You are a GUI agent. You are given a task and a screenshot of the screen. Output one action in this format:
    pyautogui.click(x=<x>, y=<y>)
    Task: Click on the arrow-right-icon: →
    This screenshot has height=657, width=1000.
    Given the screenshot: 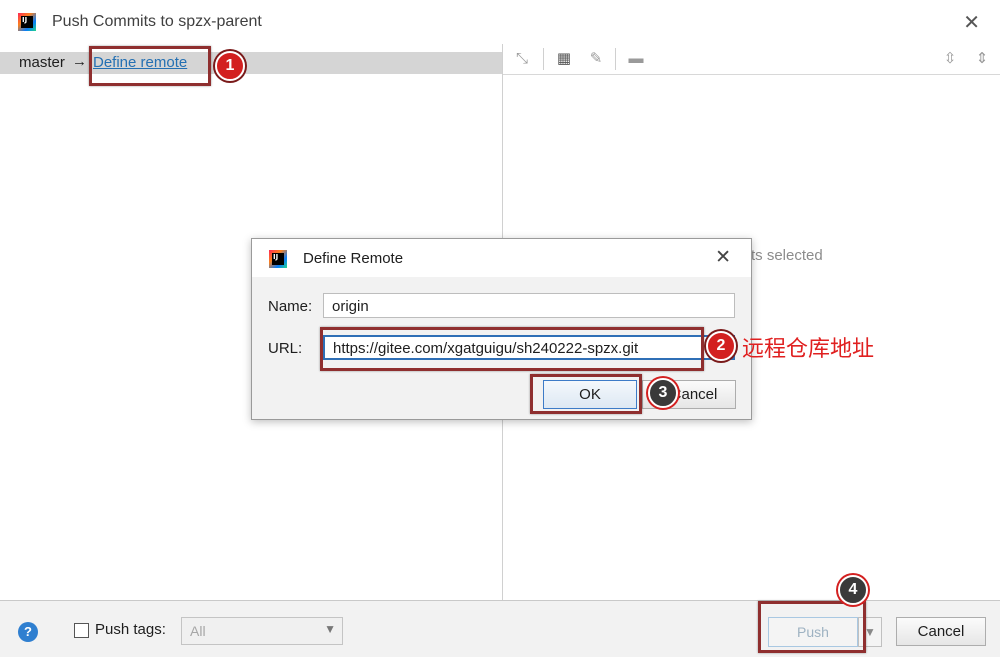 What is the action you would take?
    pyautogui.click(x=79, y=61)
    